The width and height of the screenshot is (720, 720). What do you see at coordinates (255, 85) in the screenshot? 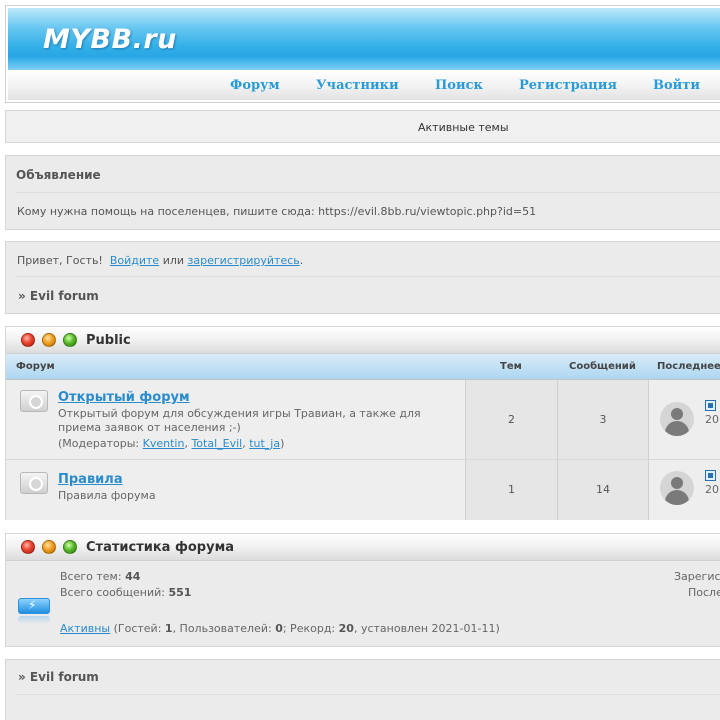
I see `nav-forum: Форум` at bounding box center [255, 85].